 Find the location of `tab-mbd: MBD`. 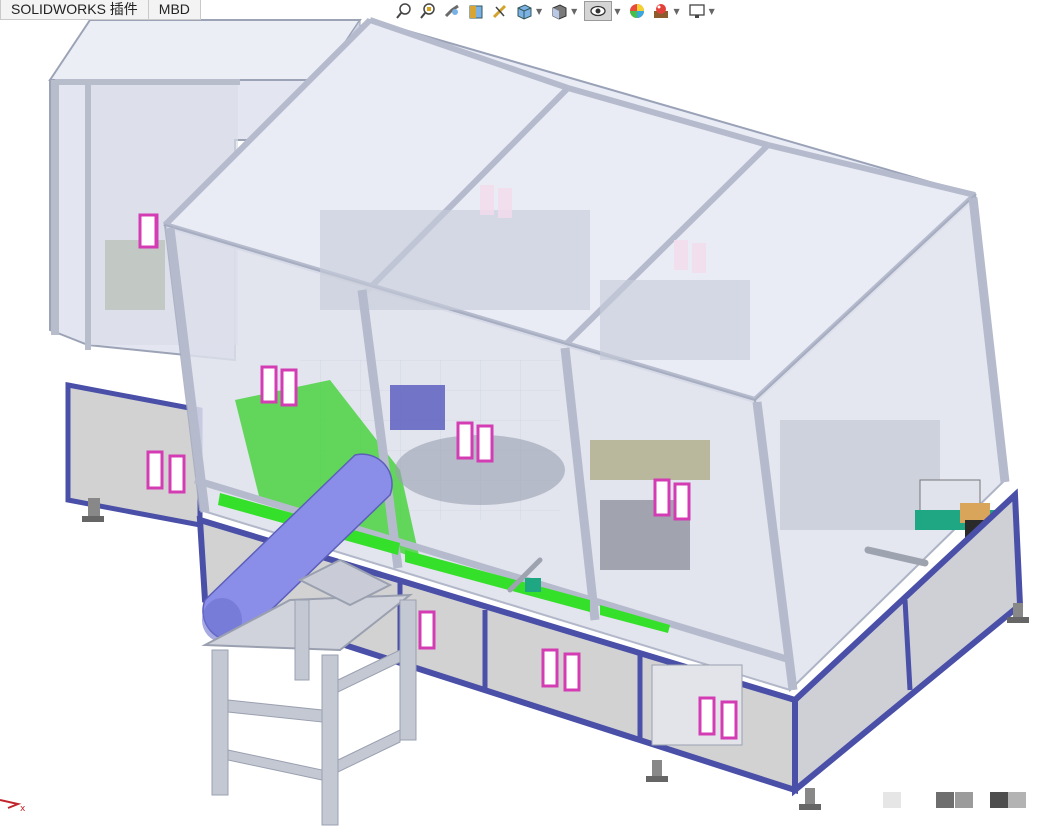

tab-mbd: MBD is located at coordinates (174, 10).